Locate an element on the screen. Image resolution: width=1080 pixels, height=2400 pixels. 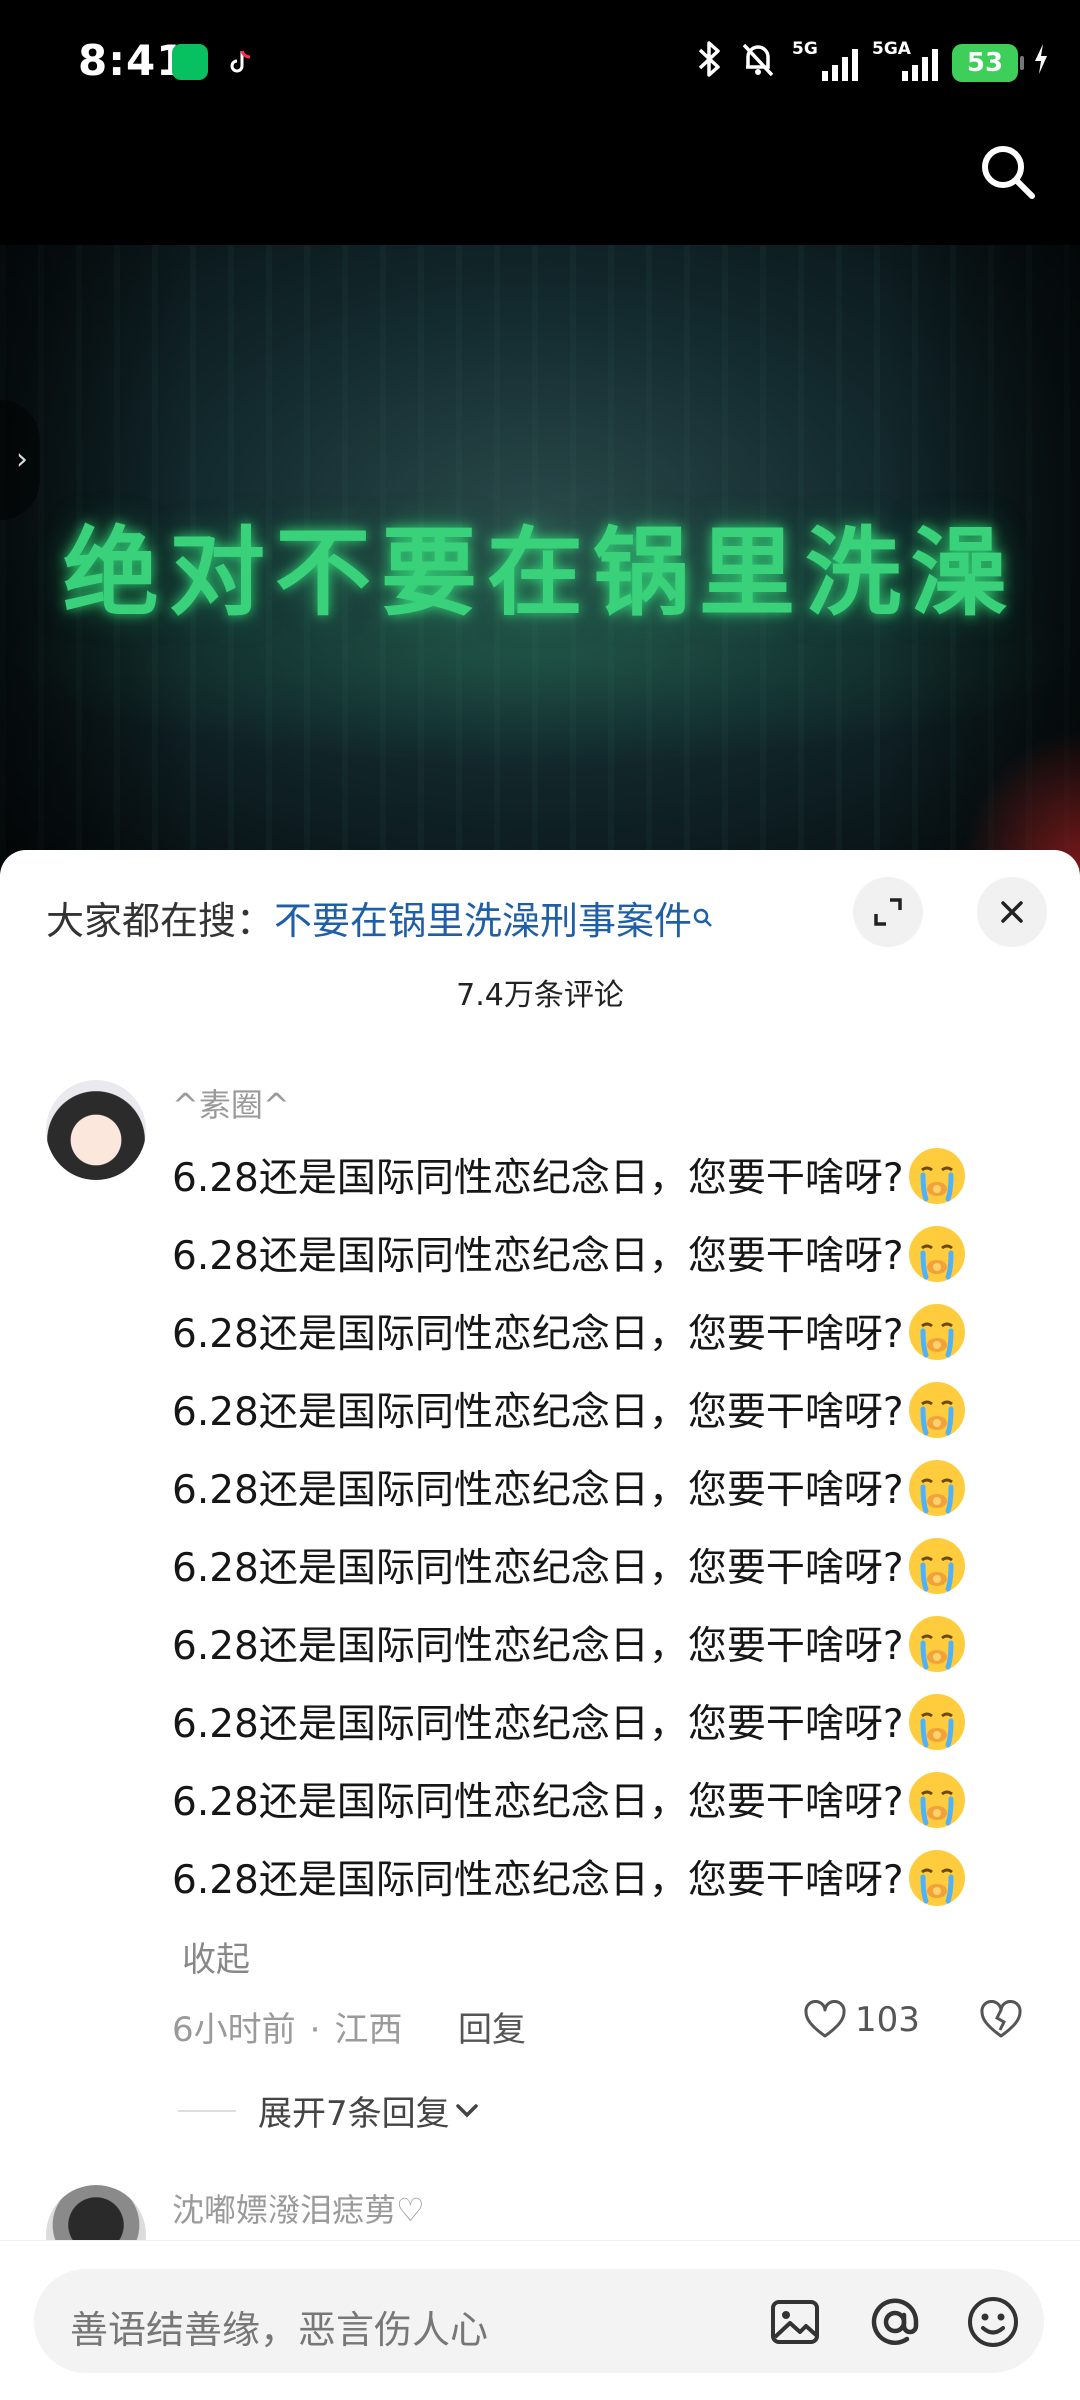
collapse-button: 收起 is located at coordinates (216, 1960).